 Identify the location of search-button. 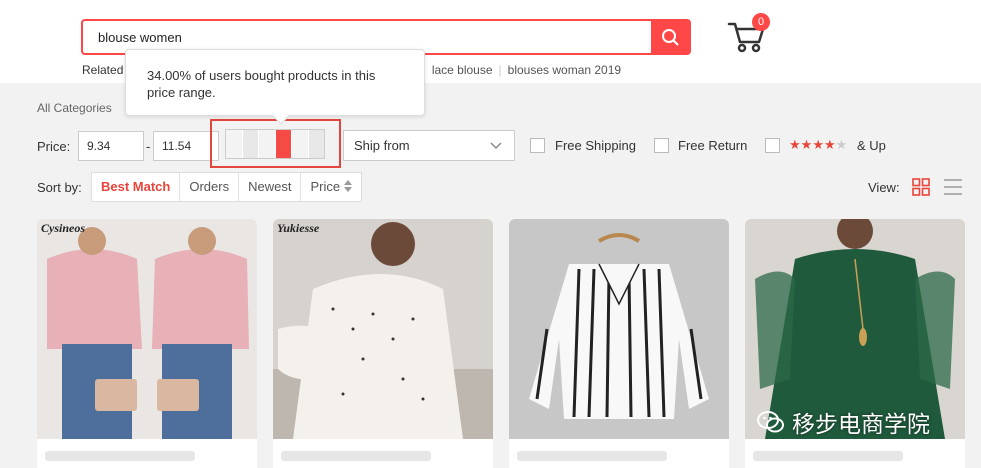
(670, 37).